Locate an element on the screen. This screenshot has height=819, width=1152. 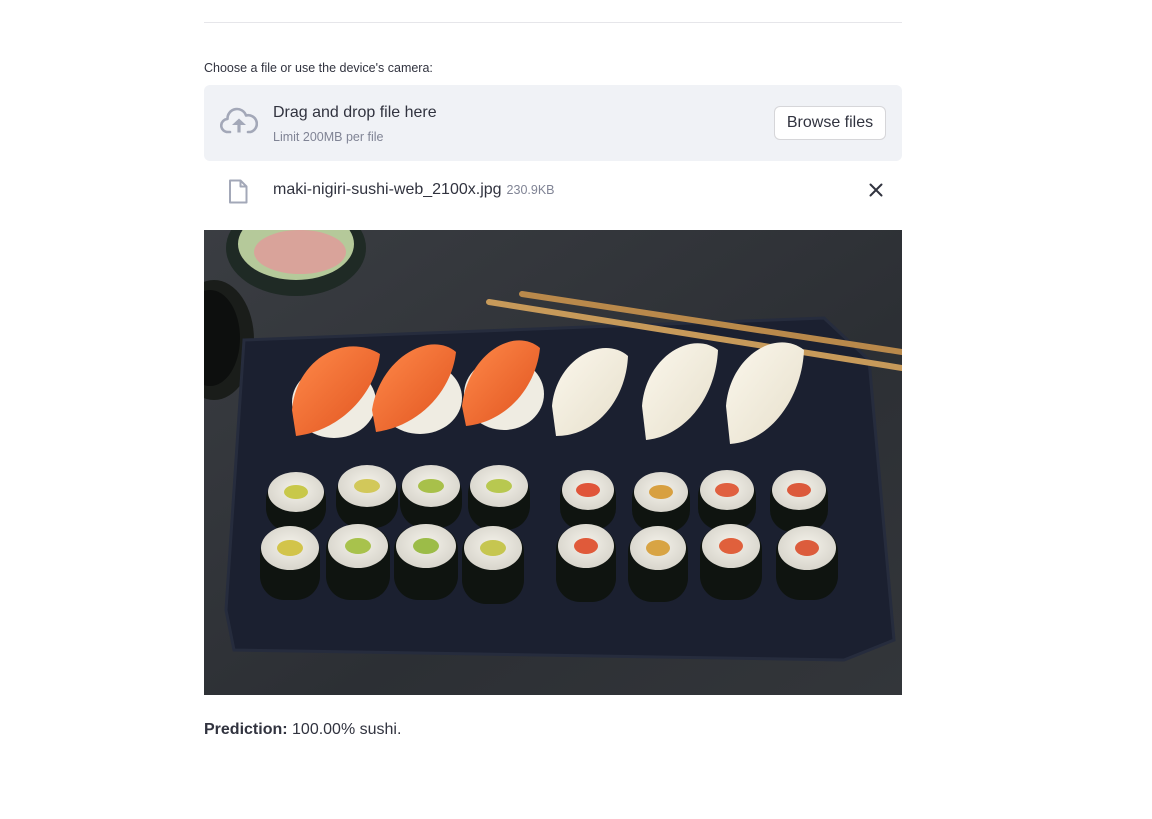
prediction-result: 100.00% sushi. is located at coordinates (347, 729).